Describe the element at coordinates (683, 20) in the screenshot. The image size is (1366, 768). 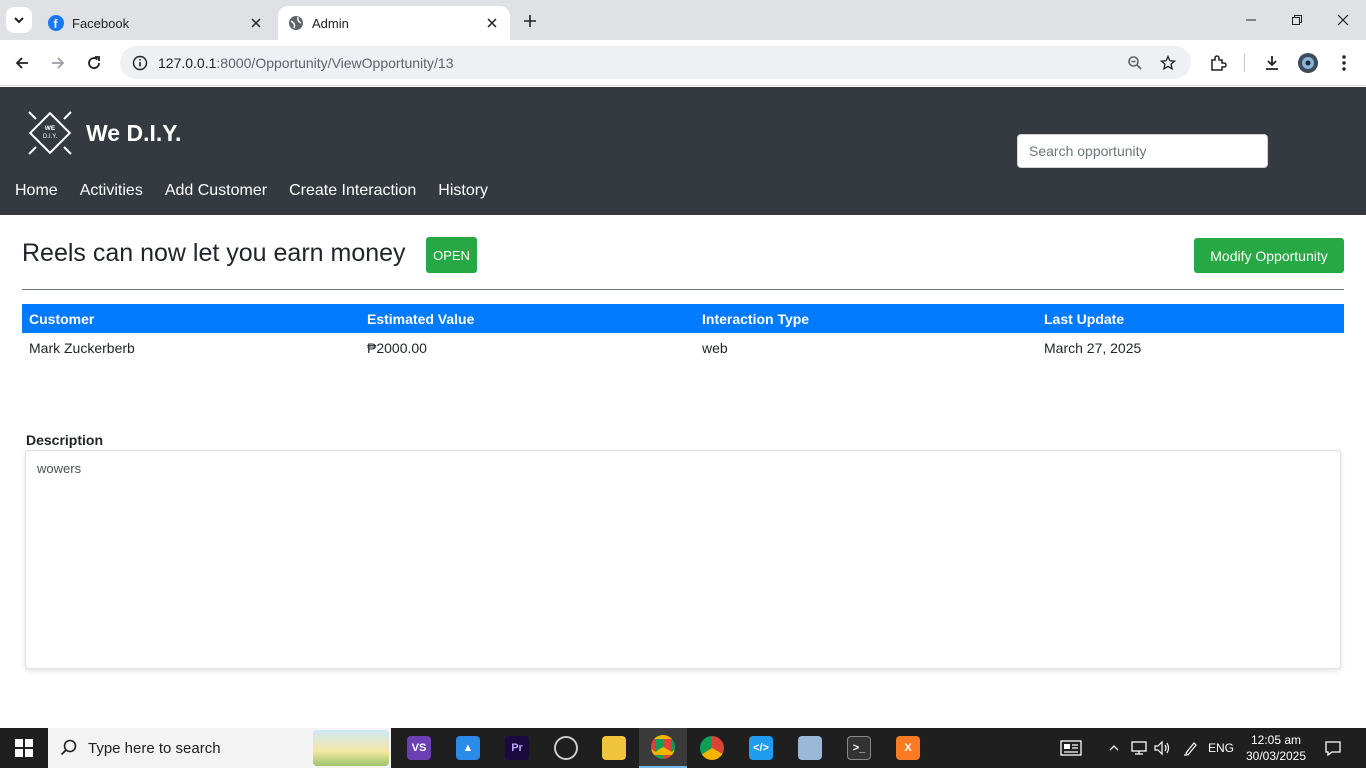
I see `browser-tab-strip: f Facebook Admin` at that location.